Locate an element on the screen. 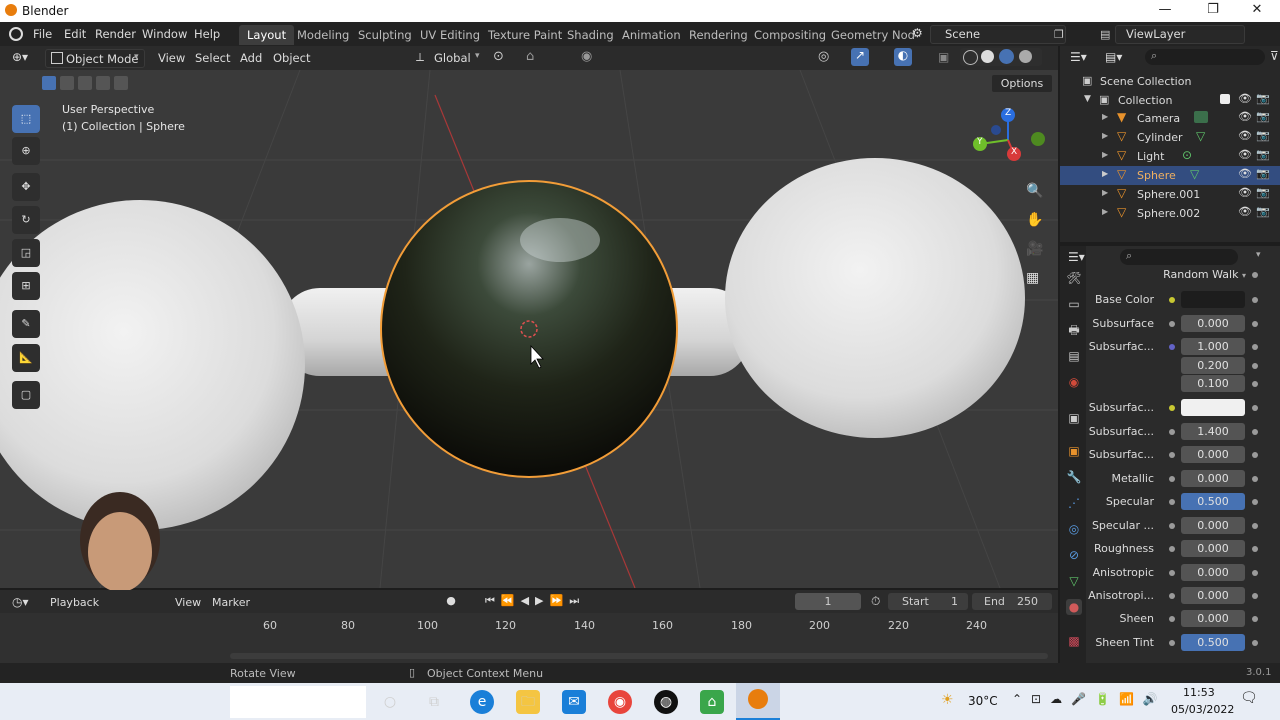  menu-select: Select is located at coordinates (212, 58).